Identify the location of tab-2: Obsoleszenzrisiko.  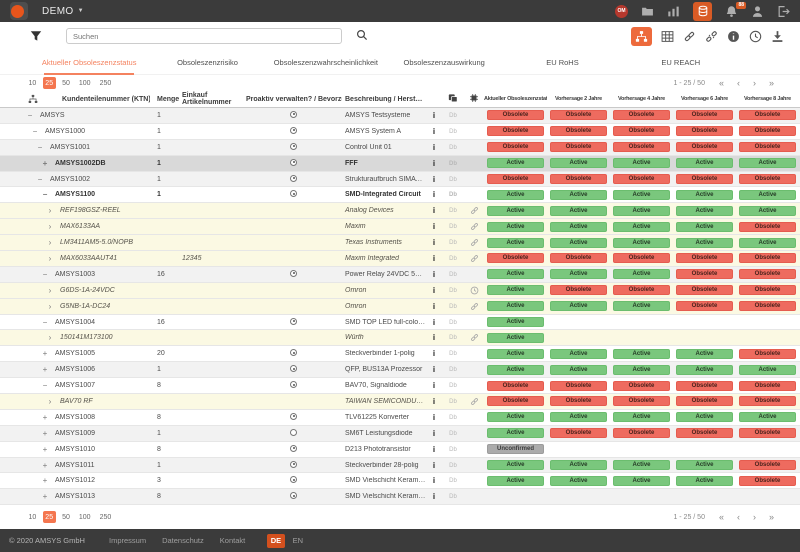
(207, 62).